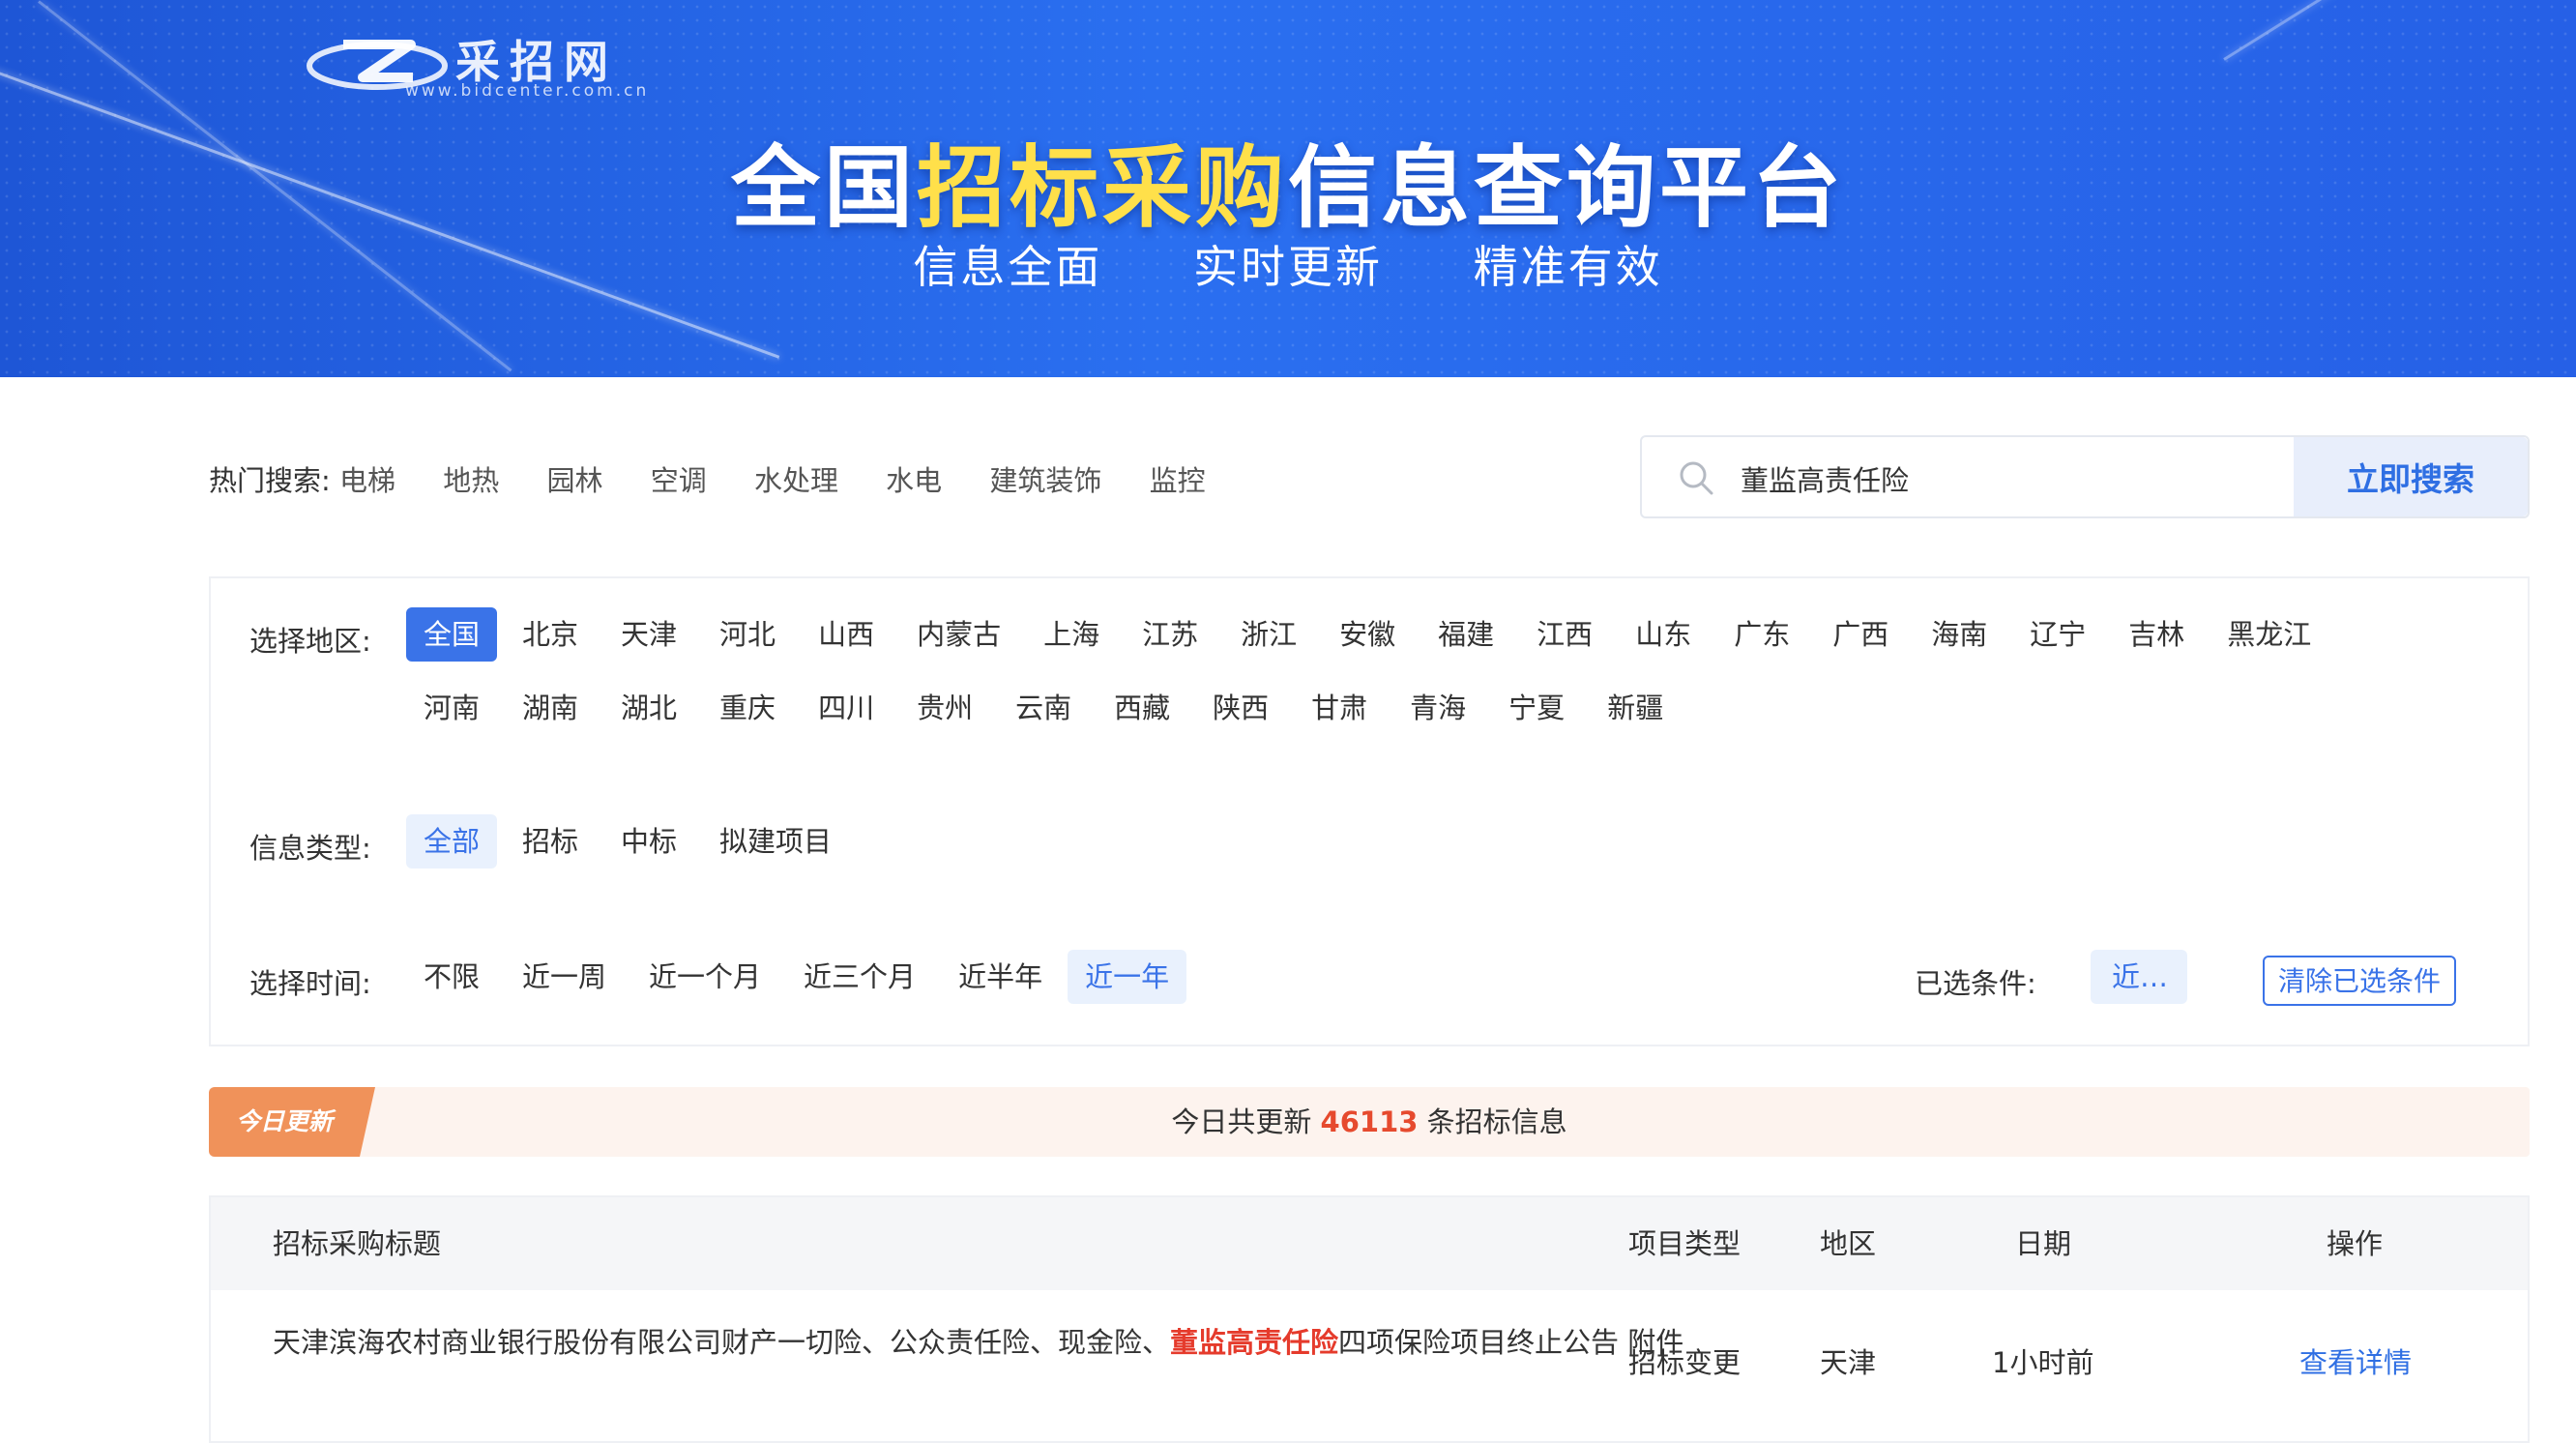 This screenshot has width=2576, height=1443. What do you see at coordinates (1170, 634) in the screenshot?
I see `region-option: 江苏` at bounding box center [1170, 634].